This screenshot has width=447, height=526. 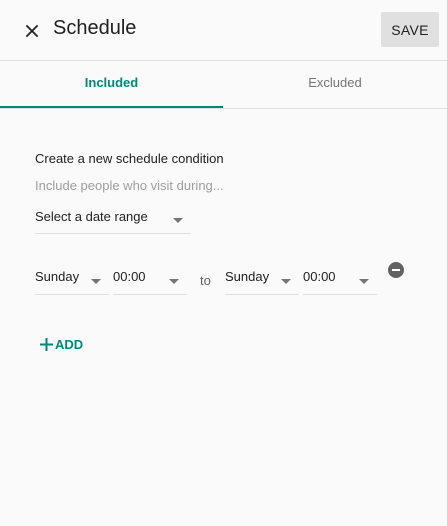 I want to click on close-button, so click(x=32, y=31).